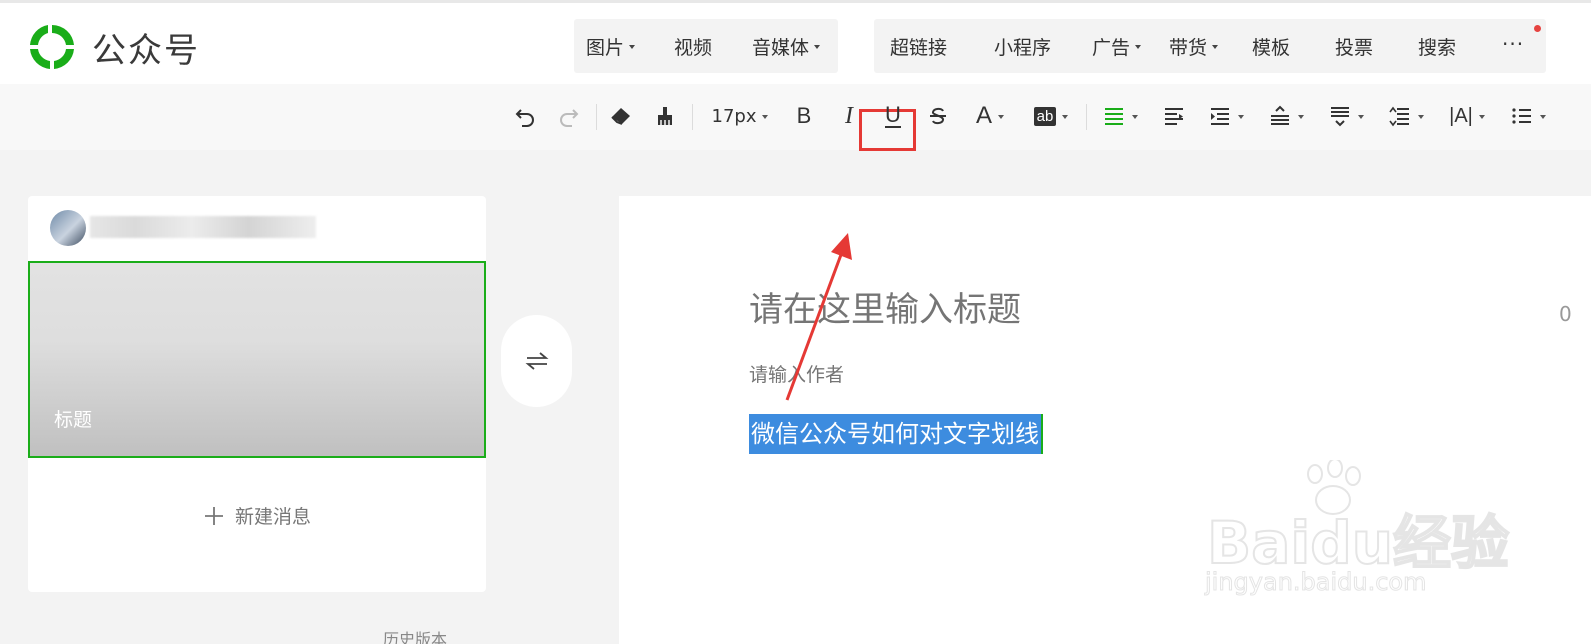  What do you see at coordinates (1271, 46) in the screenshot?
I see `menu-template: 模板` at bounding box center [1271, 46].